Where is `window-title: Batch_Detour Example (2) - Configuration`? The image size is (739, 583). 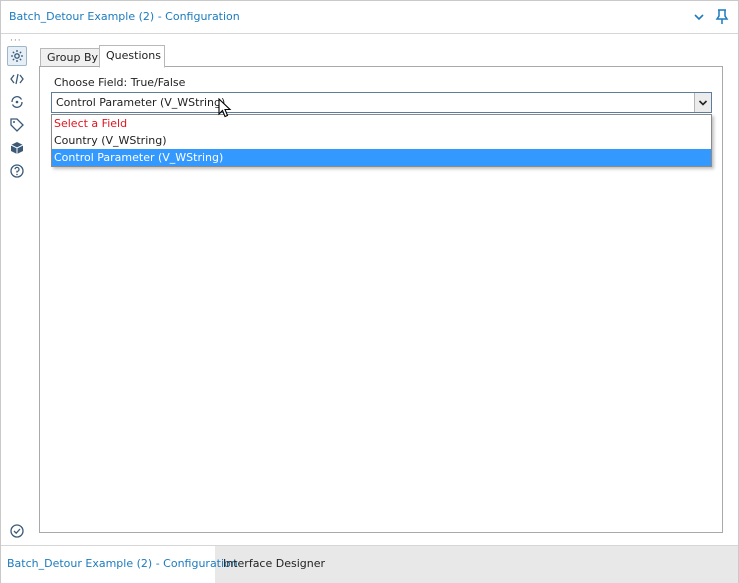 window-title: Batch_Detour Example (2) - Configuration is located at coordinates (124, 16).